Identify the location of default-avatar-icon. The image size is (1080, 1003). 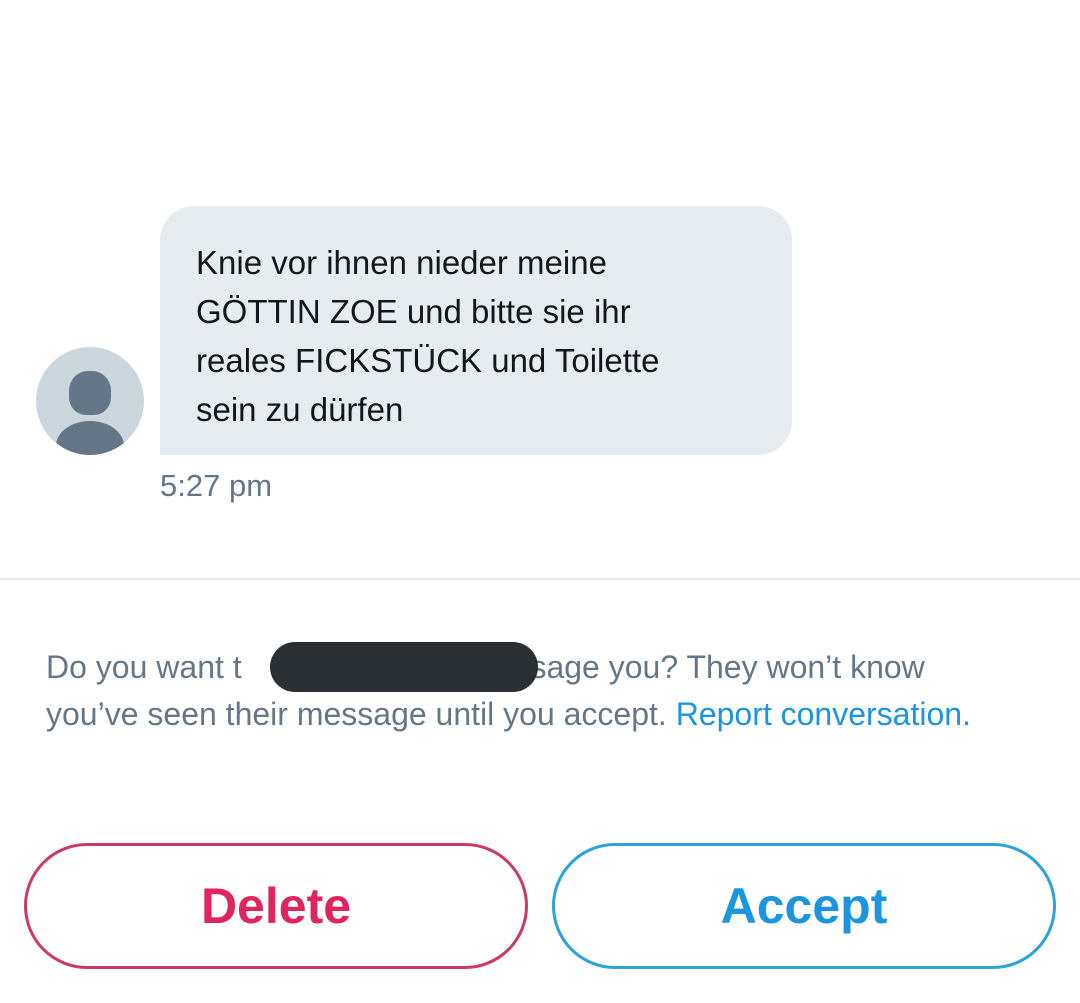
(90, 401).